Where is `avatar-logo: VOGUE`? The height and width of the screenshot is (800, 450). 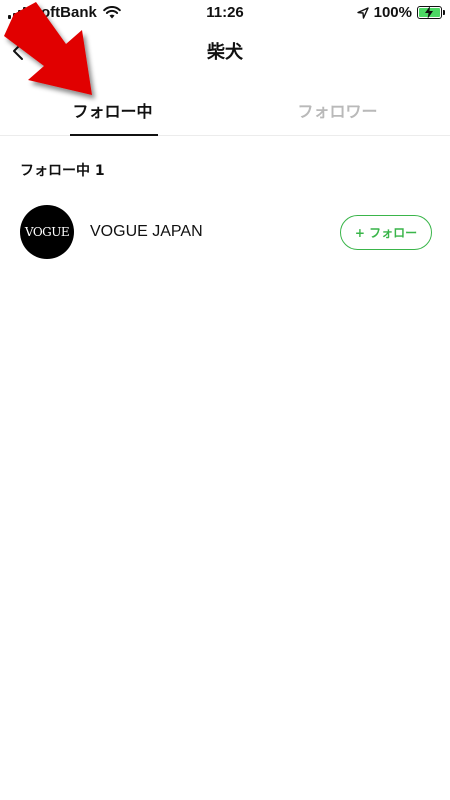 avatar-logo: VOGUE is located at coordinates (47, 232).